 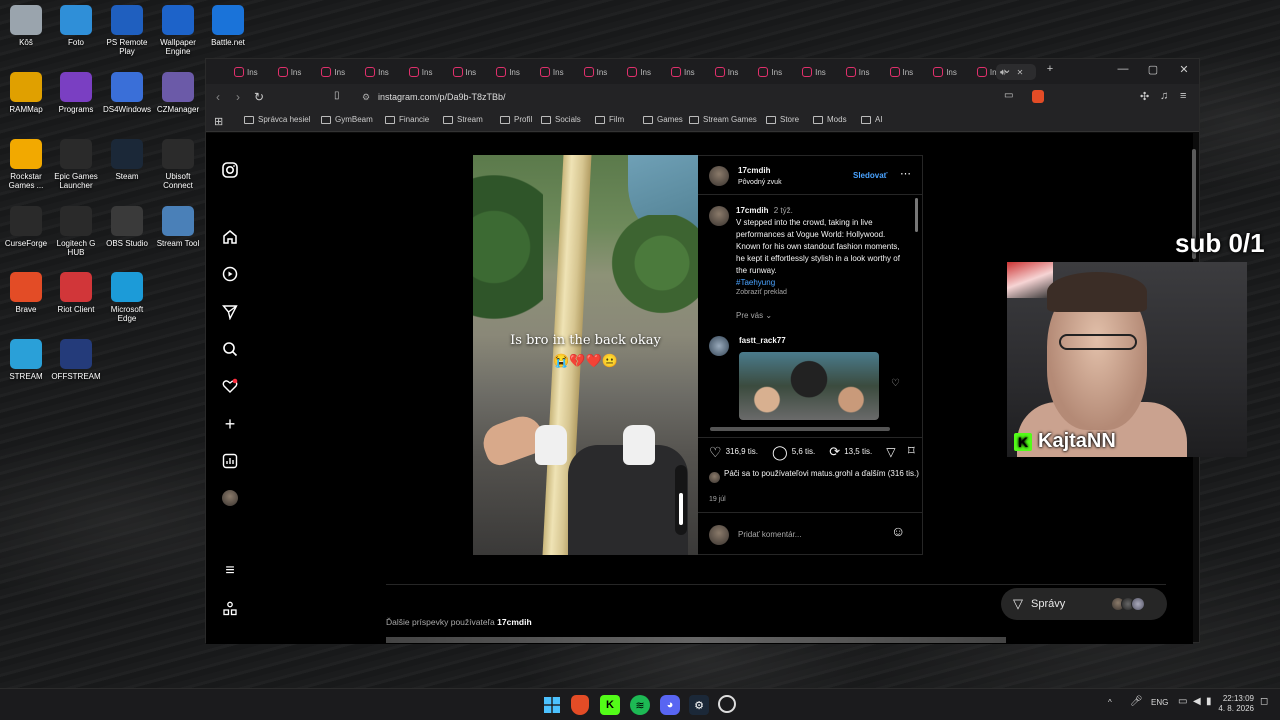 What do you see at coordinates (809, 386) in the screenshot?
I see `suggested-post-image` at bounding box center [809, 386].